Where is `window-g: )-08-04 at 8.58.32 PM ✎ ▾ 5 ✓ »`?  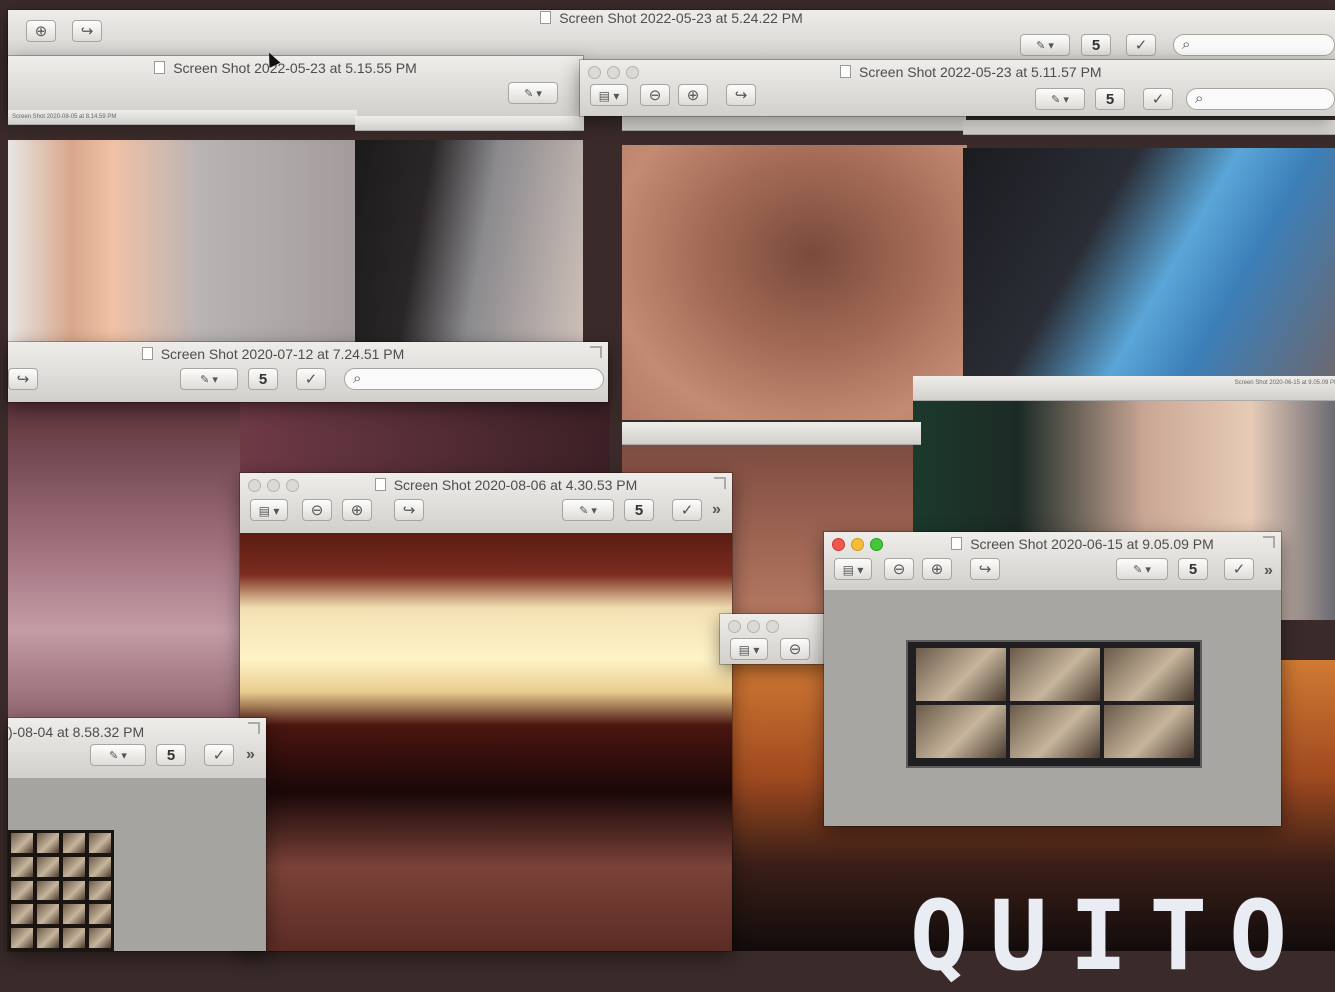 window-g: )-08-04 at 8.58.32 PM ✎ ▾ 5 ✓ » is located at coordinates (137, 834).